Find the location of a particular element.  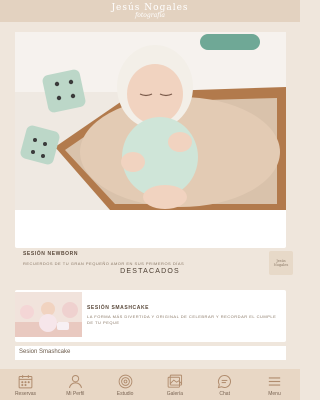

nav-label-mi-perfil: Mi Perfil is located at coordinates (75, 393).